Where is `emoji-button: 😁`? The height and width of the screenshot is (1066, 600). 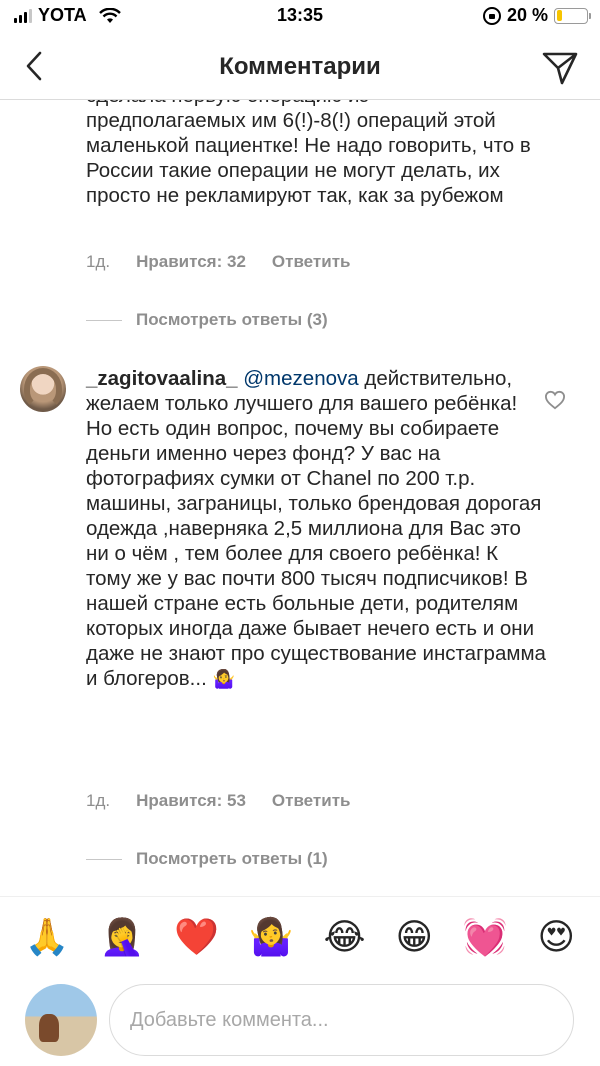
emoji-button: 😁 is located at coordinates (414, 936).